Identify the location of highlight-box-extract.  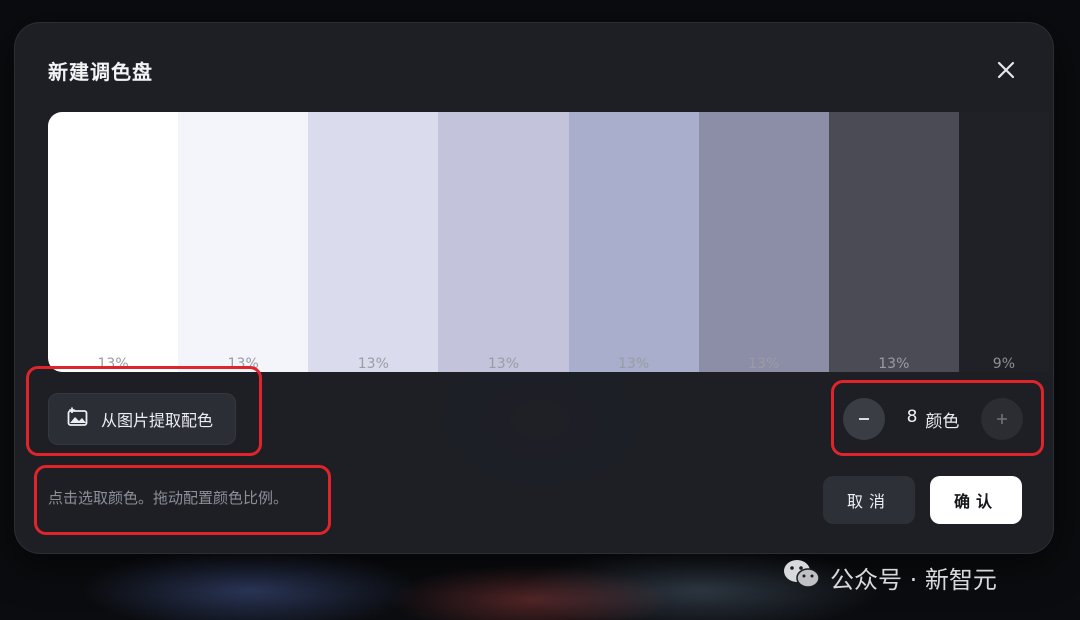
(144, 411).